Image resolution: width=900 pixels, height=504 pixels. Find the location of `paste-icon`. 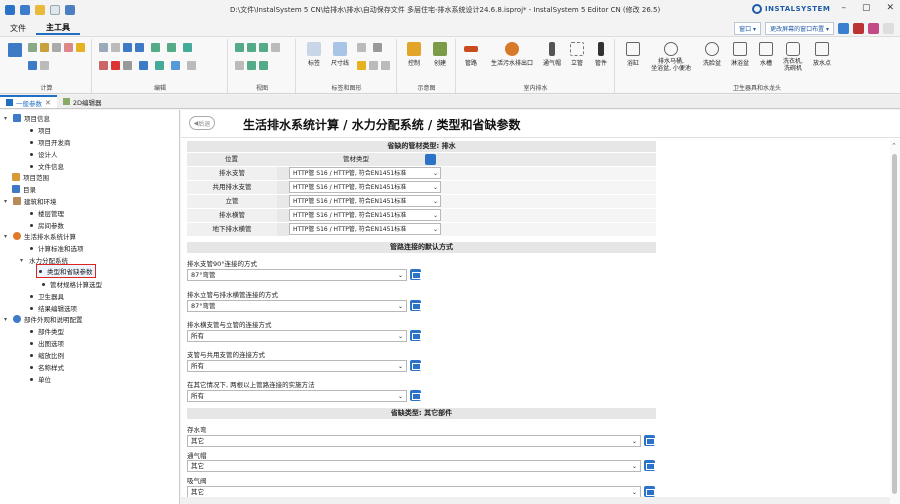

paste-icon is located at coordinates (115, 47).